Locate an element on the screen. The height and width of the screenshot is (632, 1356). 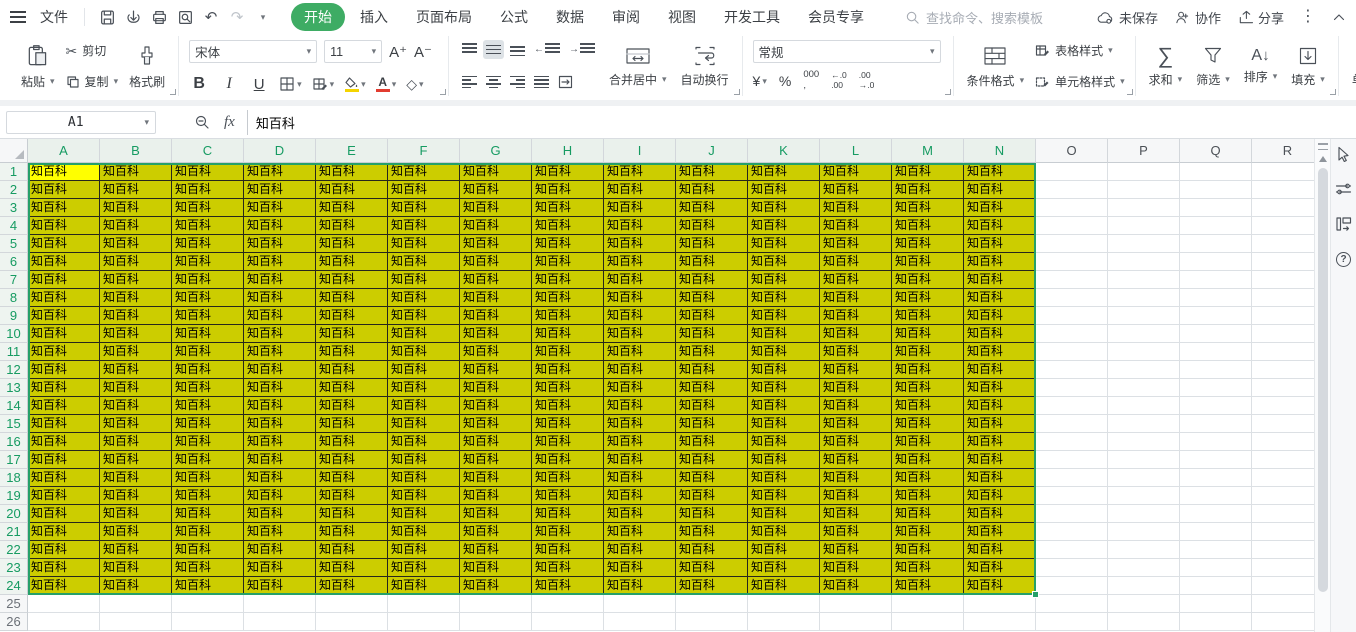
cell-O12 is located at coordinates (1072, 370).